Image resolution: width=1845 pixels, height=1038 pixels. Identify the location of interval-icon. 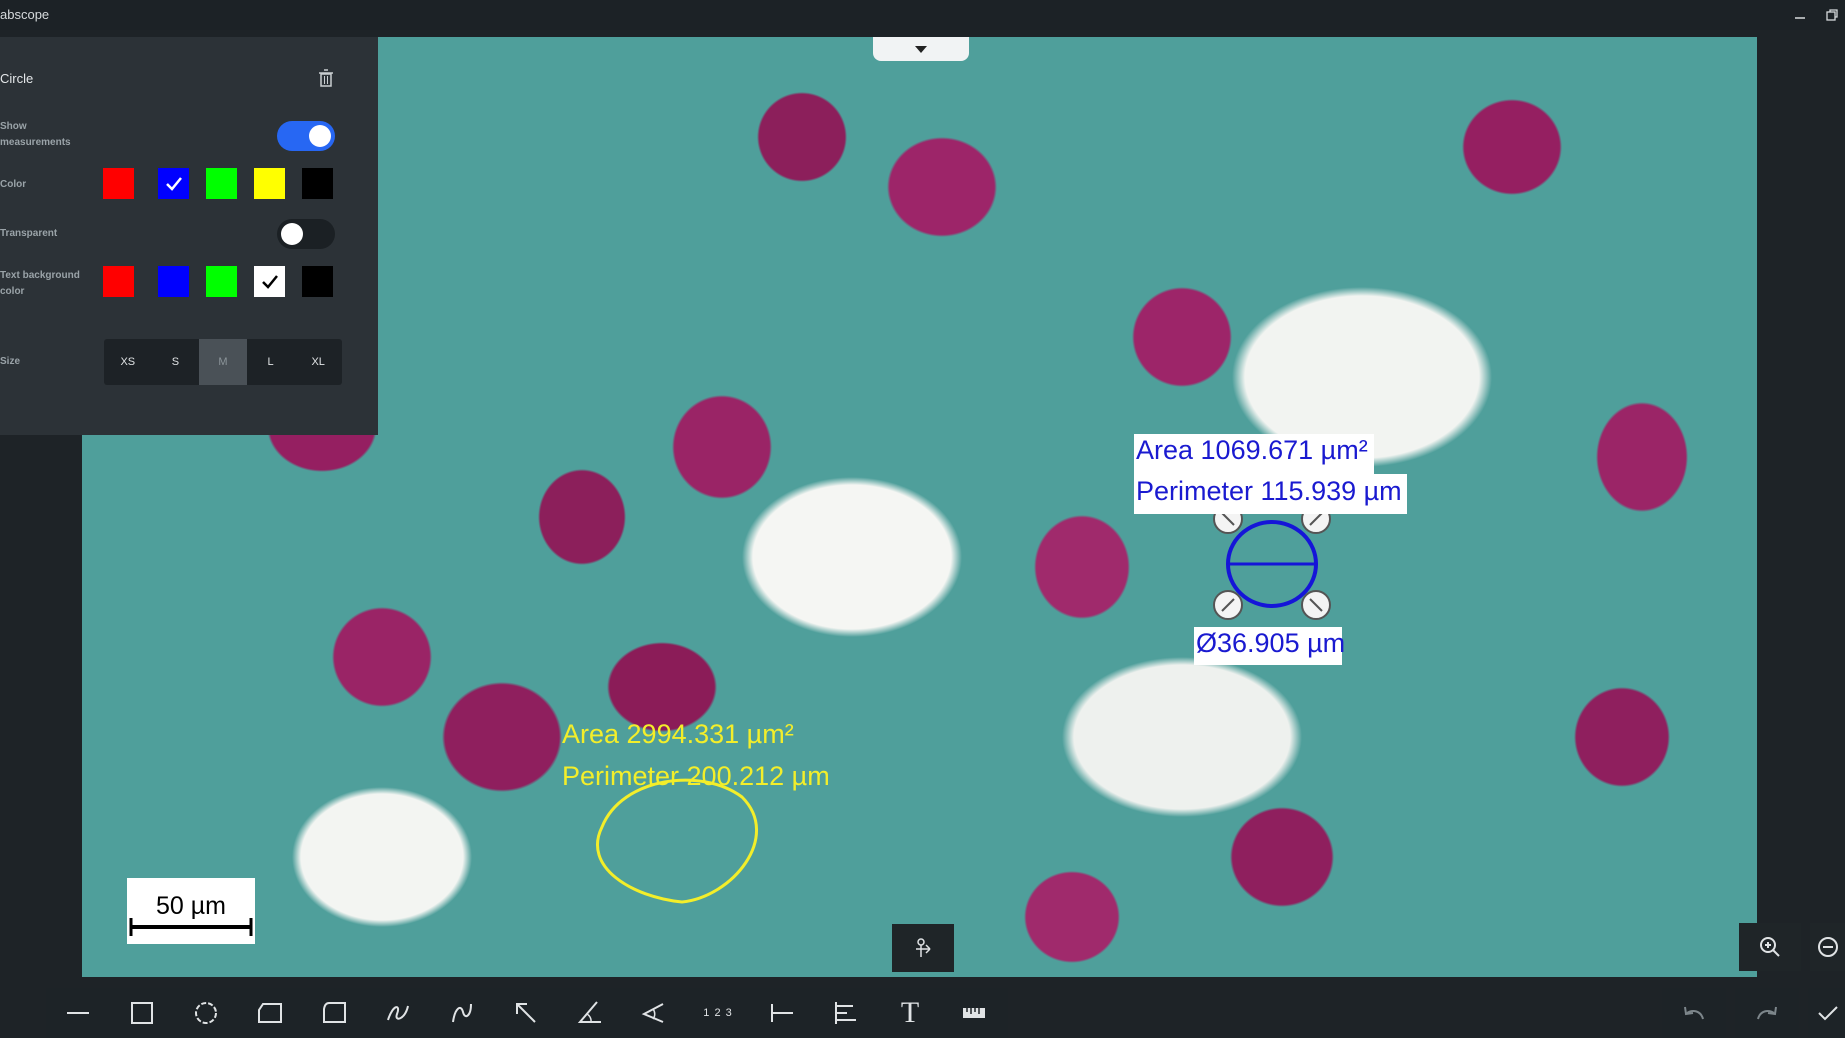
(782, 1013).